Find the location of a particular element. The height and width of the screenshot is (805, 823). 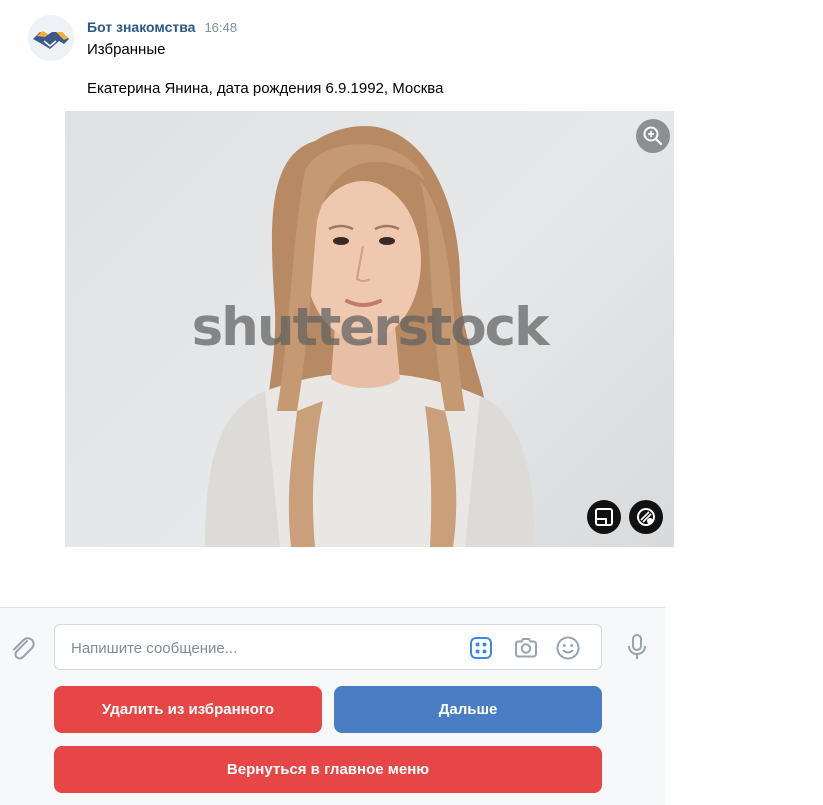

message-input-box is located at coordinates (328, 647).